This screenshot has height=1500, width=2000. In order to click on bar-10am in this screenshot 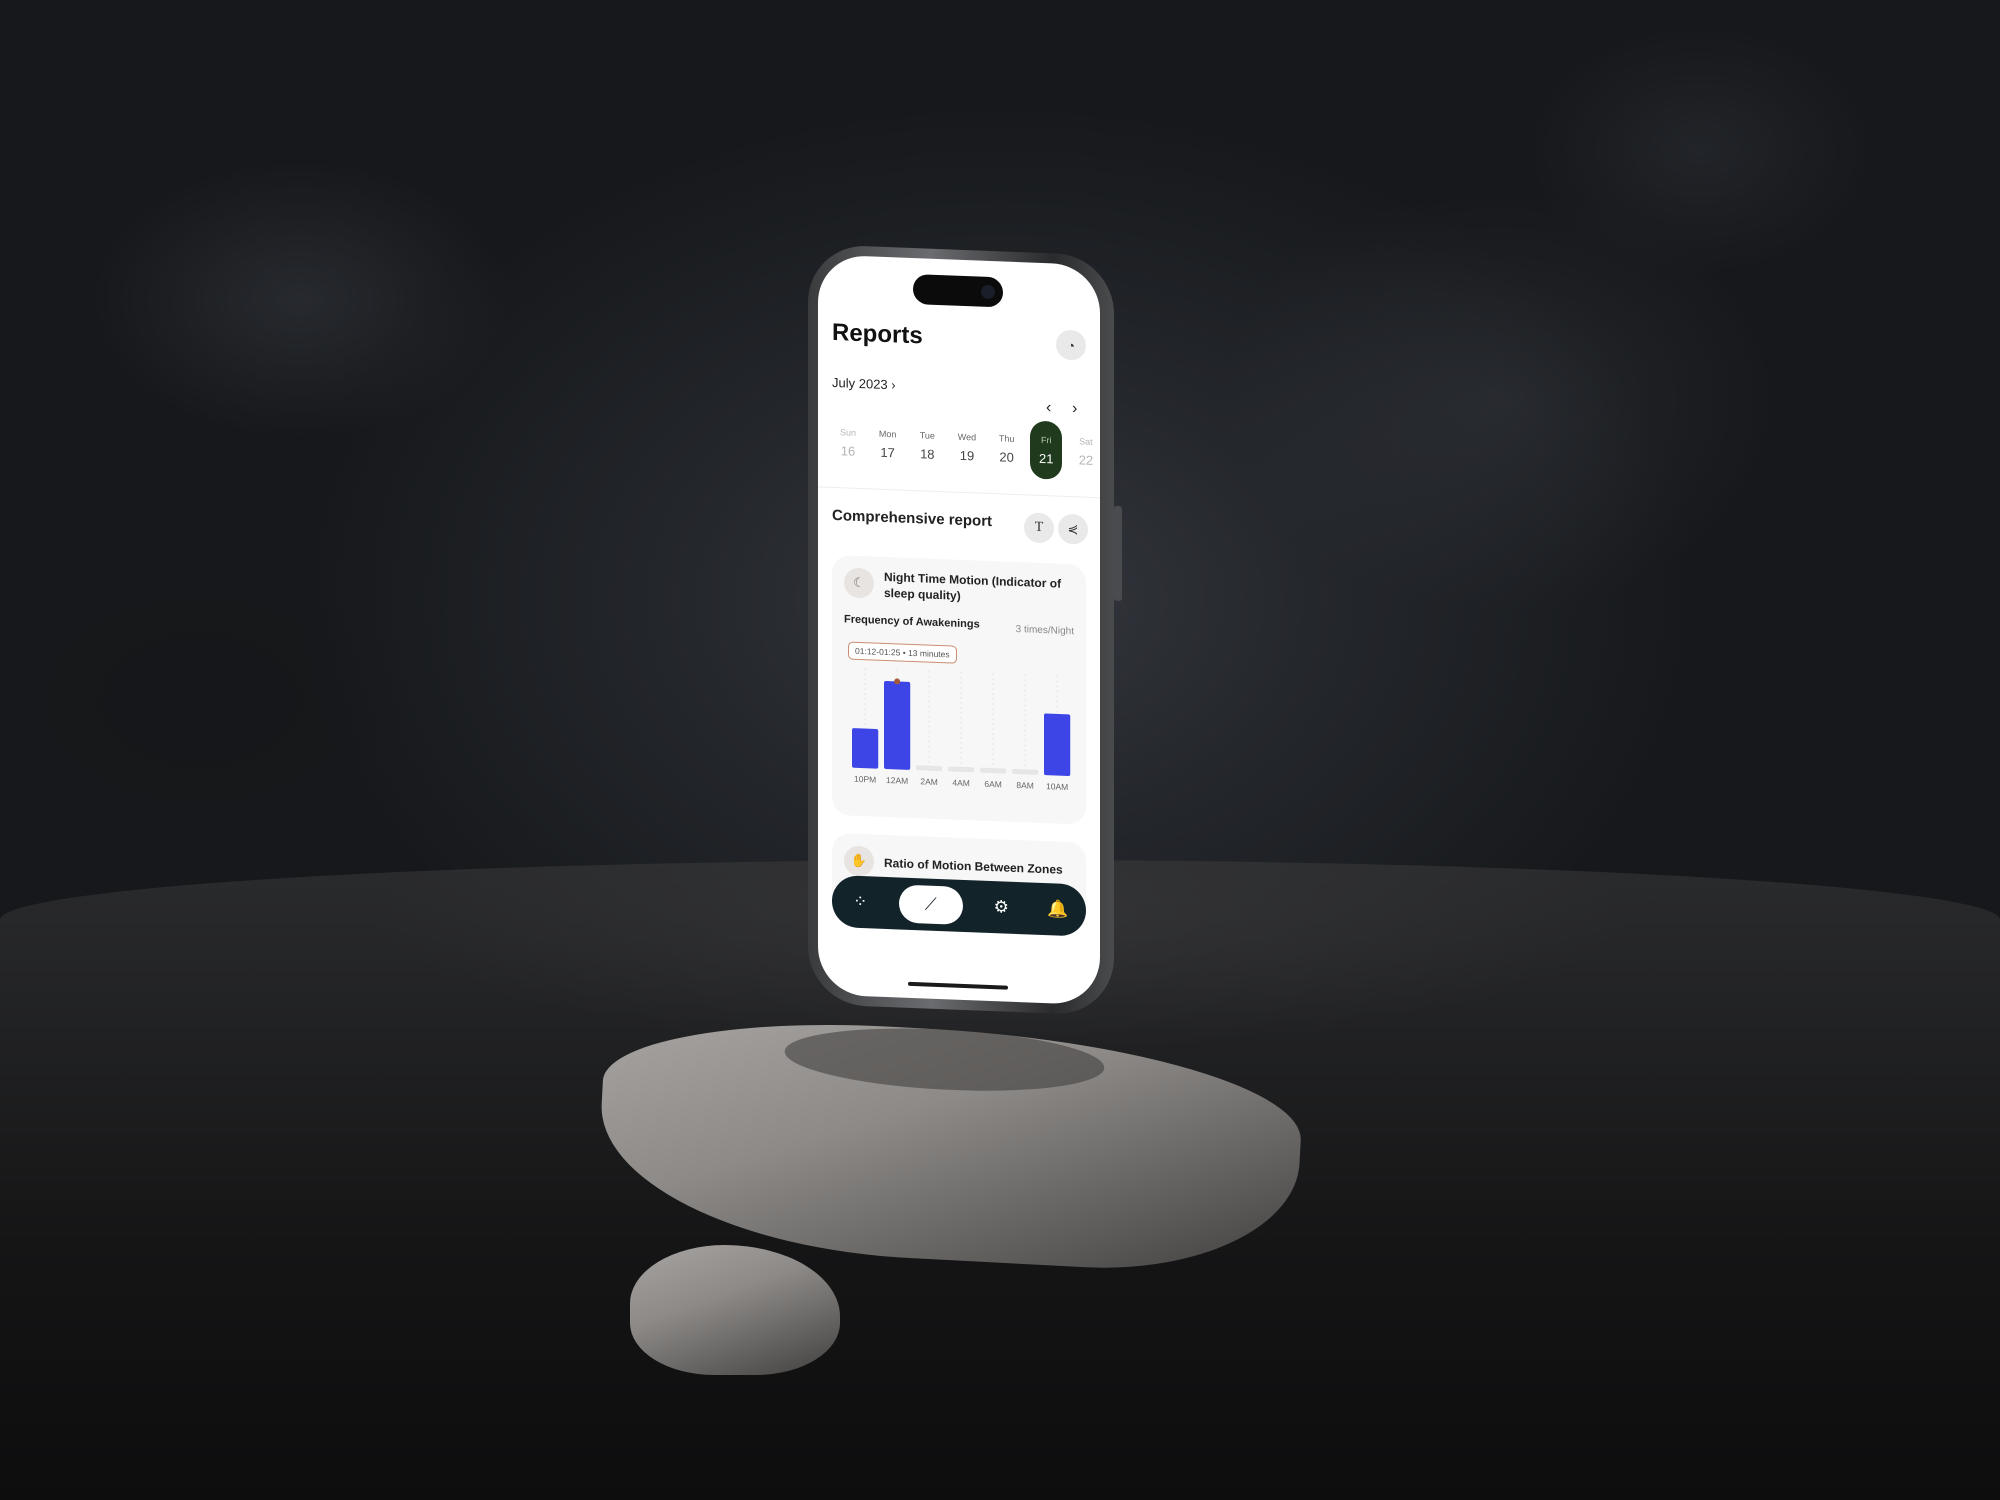, I will do `click(1057, 744)`.